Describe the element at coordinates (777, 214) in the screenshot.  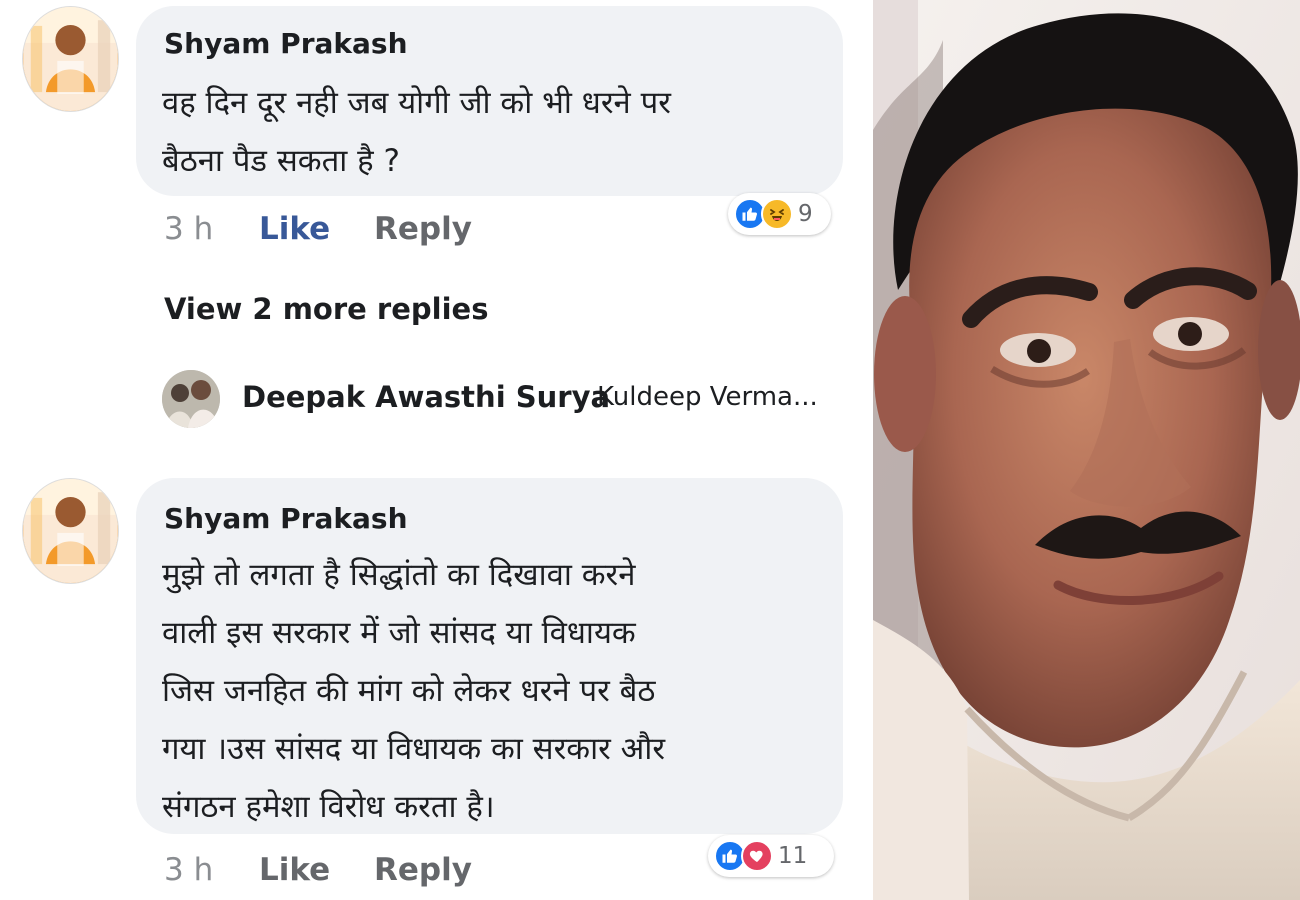
I see `haha-icon` at that location.